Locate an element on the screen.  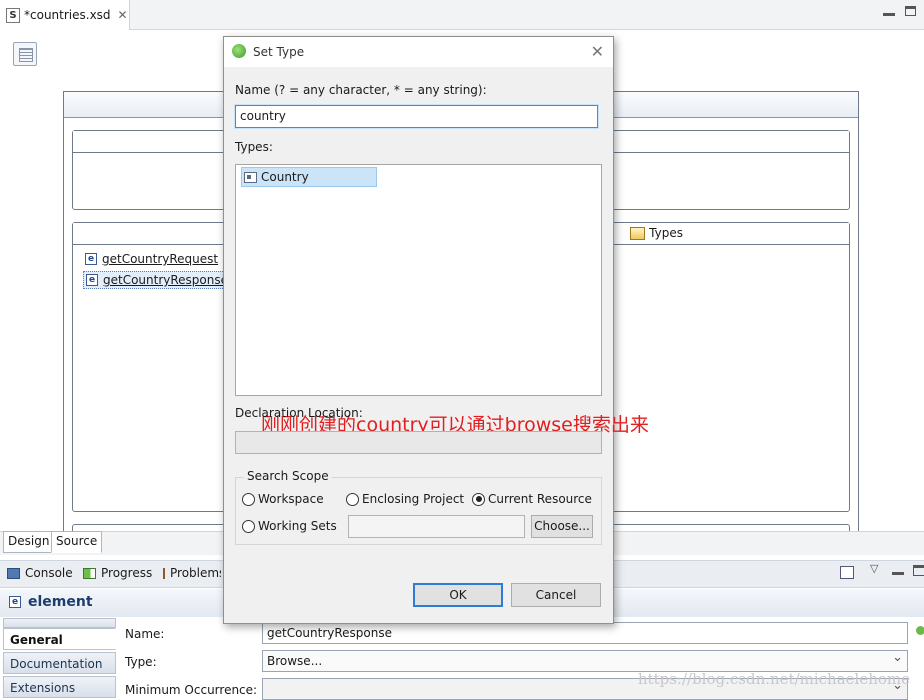
dialog-title-bar: Set Type ✕ is located at coordinates (418, 52).